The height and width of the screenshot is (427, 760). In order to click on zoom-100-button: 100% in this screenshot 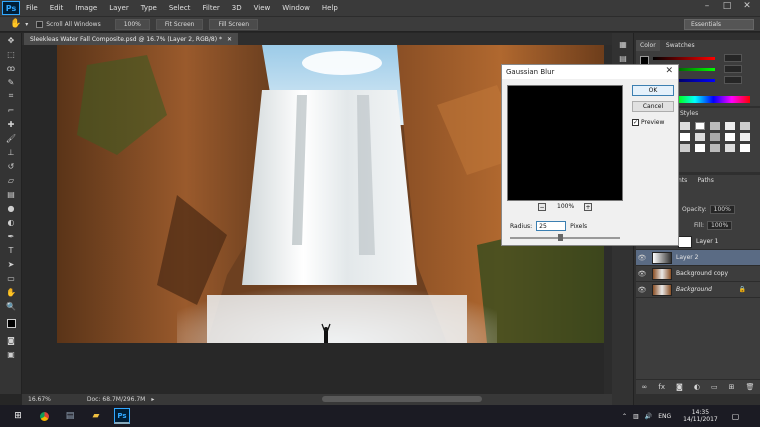, I will do `click(132, 24)`.